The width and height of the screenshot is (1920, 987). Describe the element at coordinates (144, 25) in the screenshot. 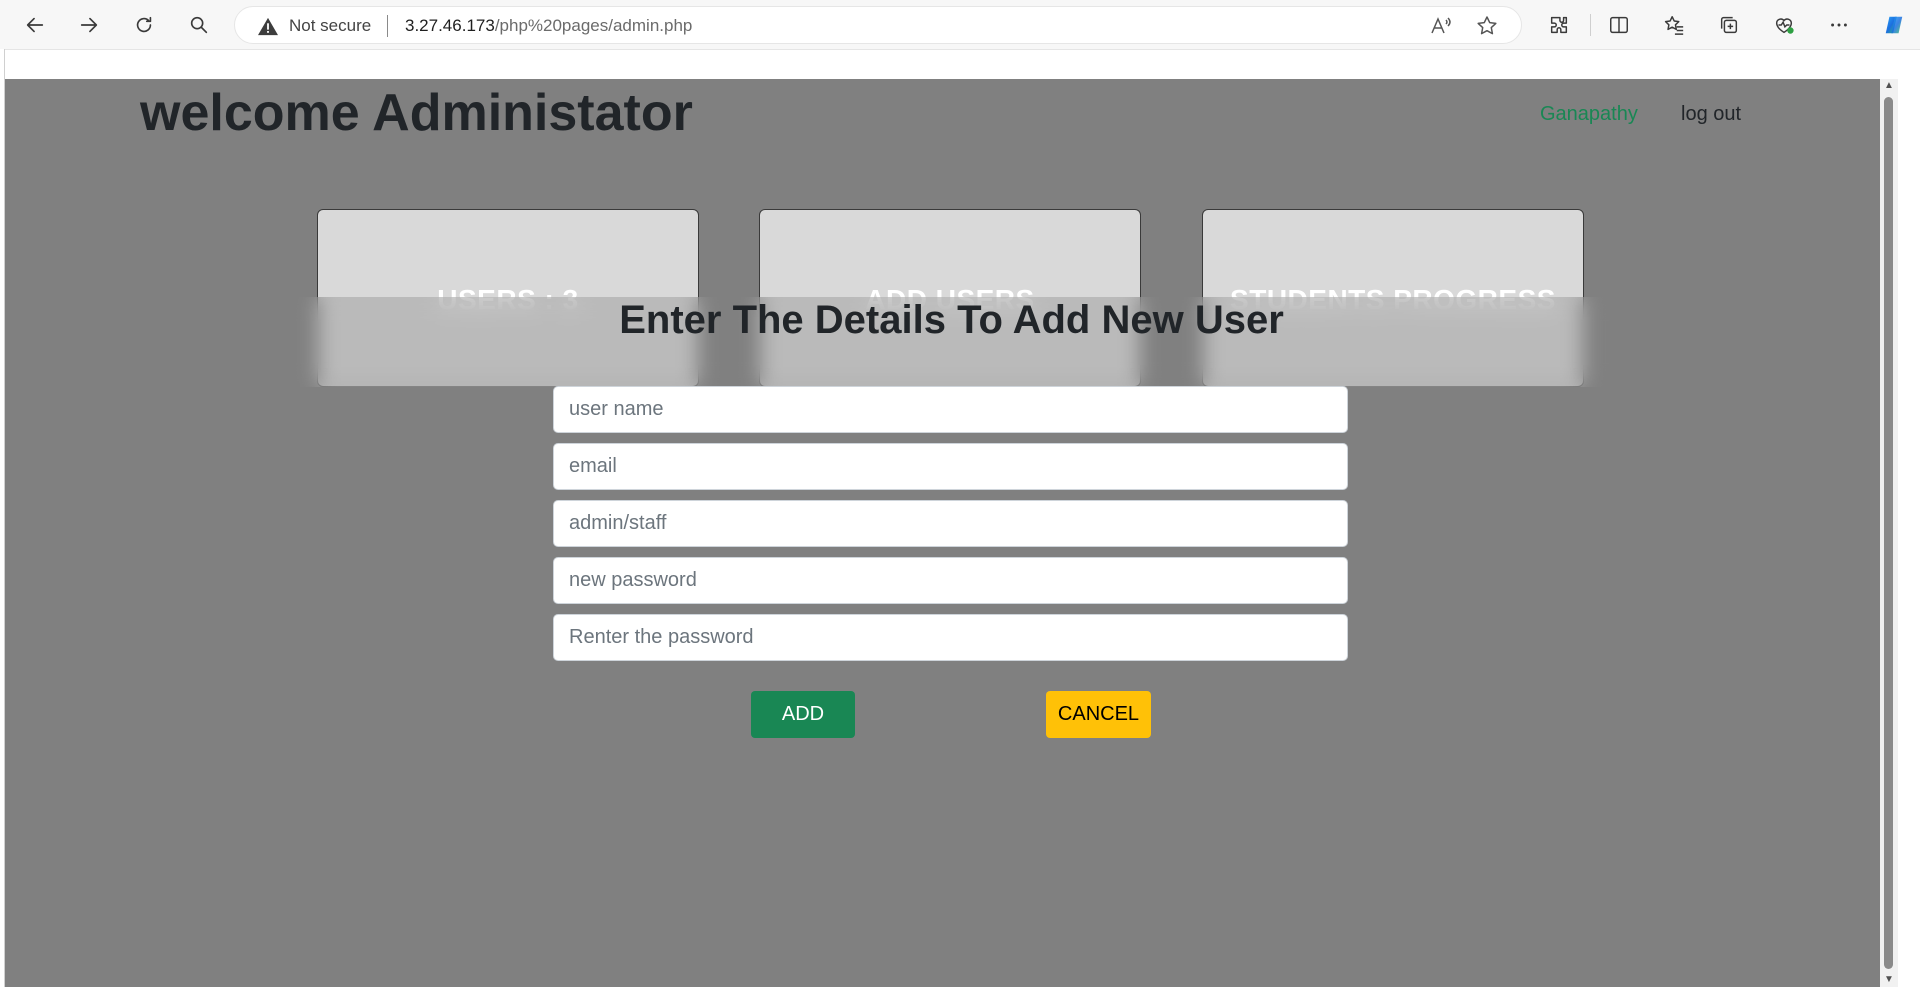

I see `refresh-icon` at that location.